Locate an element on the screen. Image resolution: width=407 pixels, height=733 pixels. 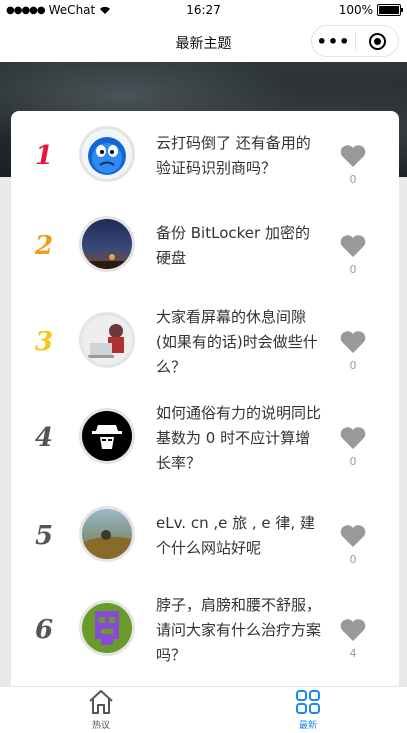
home-icon is located at coordinates (101, 702).